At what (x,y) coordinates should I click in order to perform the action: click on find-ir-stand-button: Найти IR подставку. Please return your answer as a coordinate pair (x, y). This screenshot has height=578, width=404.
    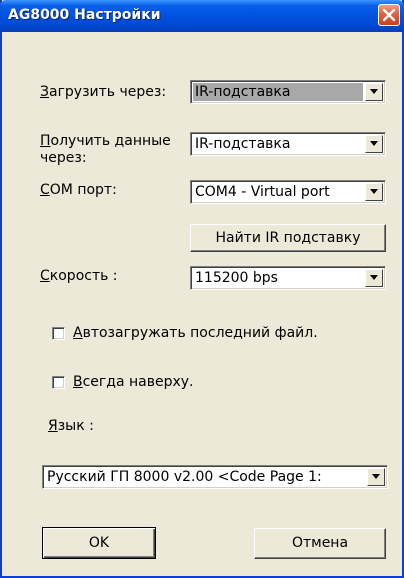
    Looking at the image, I should click on (288, 238).